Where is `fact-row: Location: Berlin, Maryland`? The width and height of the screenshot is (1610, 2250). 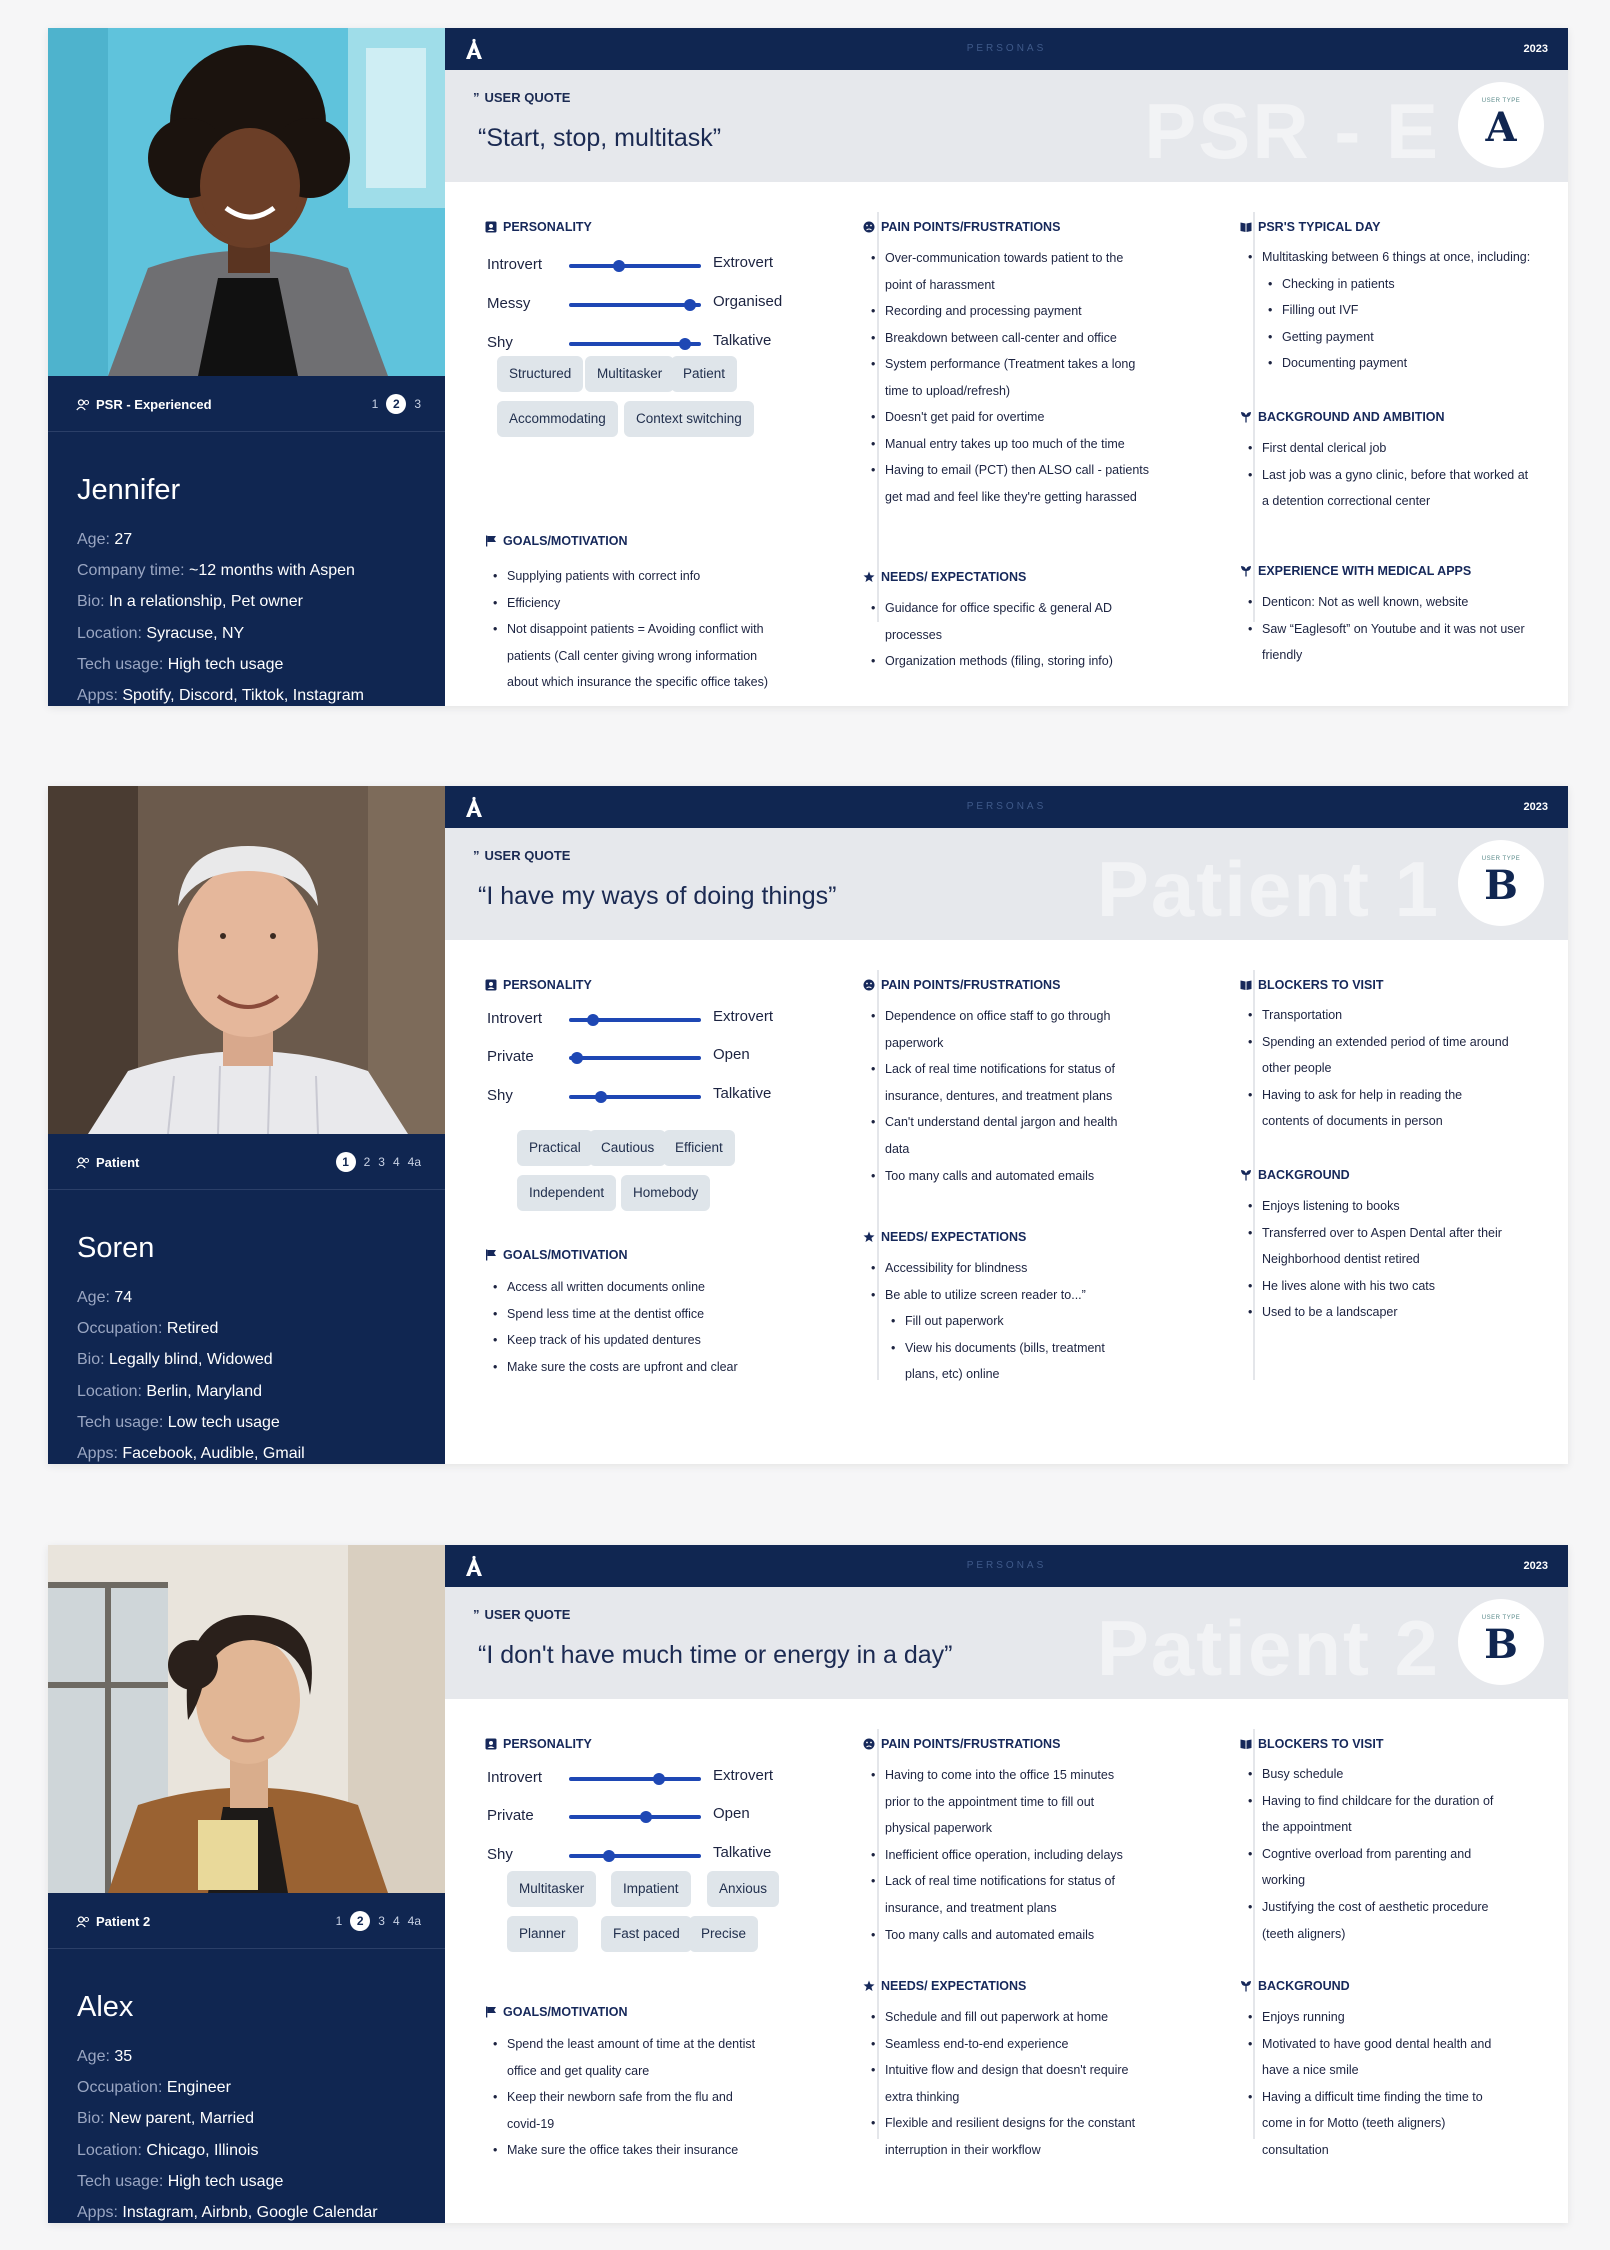
fact-row: Location: Berlin, Maryland is located at coordinates (191, 1391).